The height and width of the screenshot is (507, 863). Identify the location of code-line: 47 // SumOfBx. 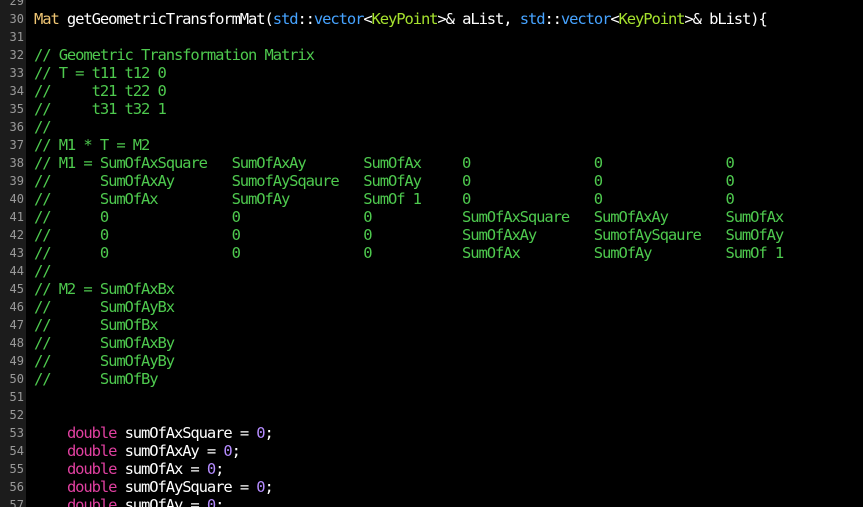
(431, 325).